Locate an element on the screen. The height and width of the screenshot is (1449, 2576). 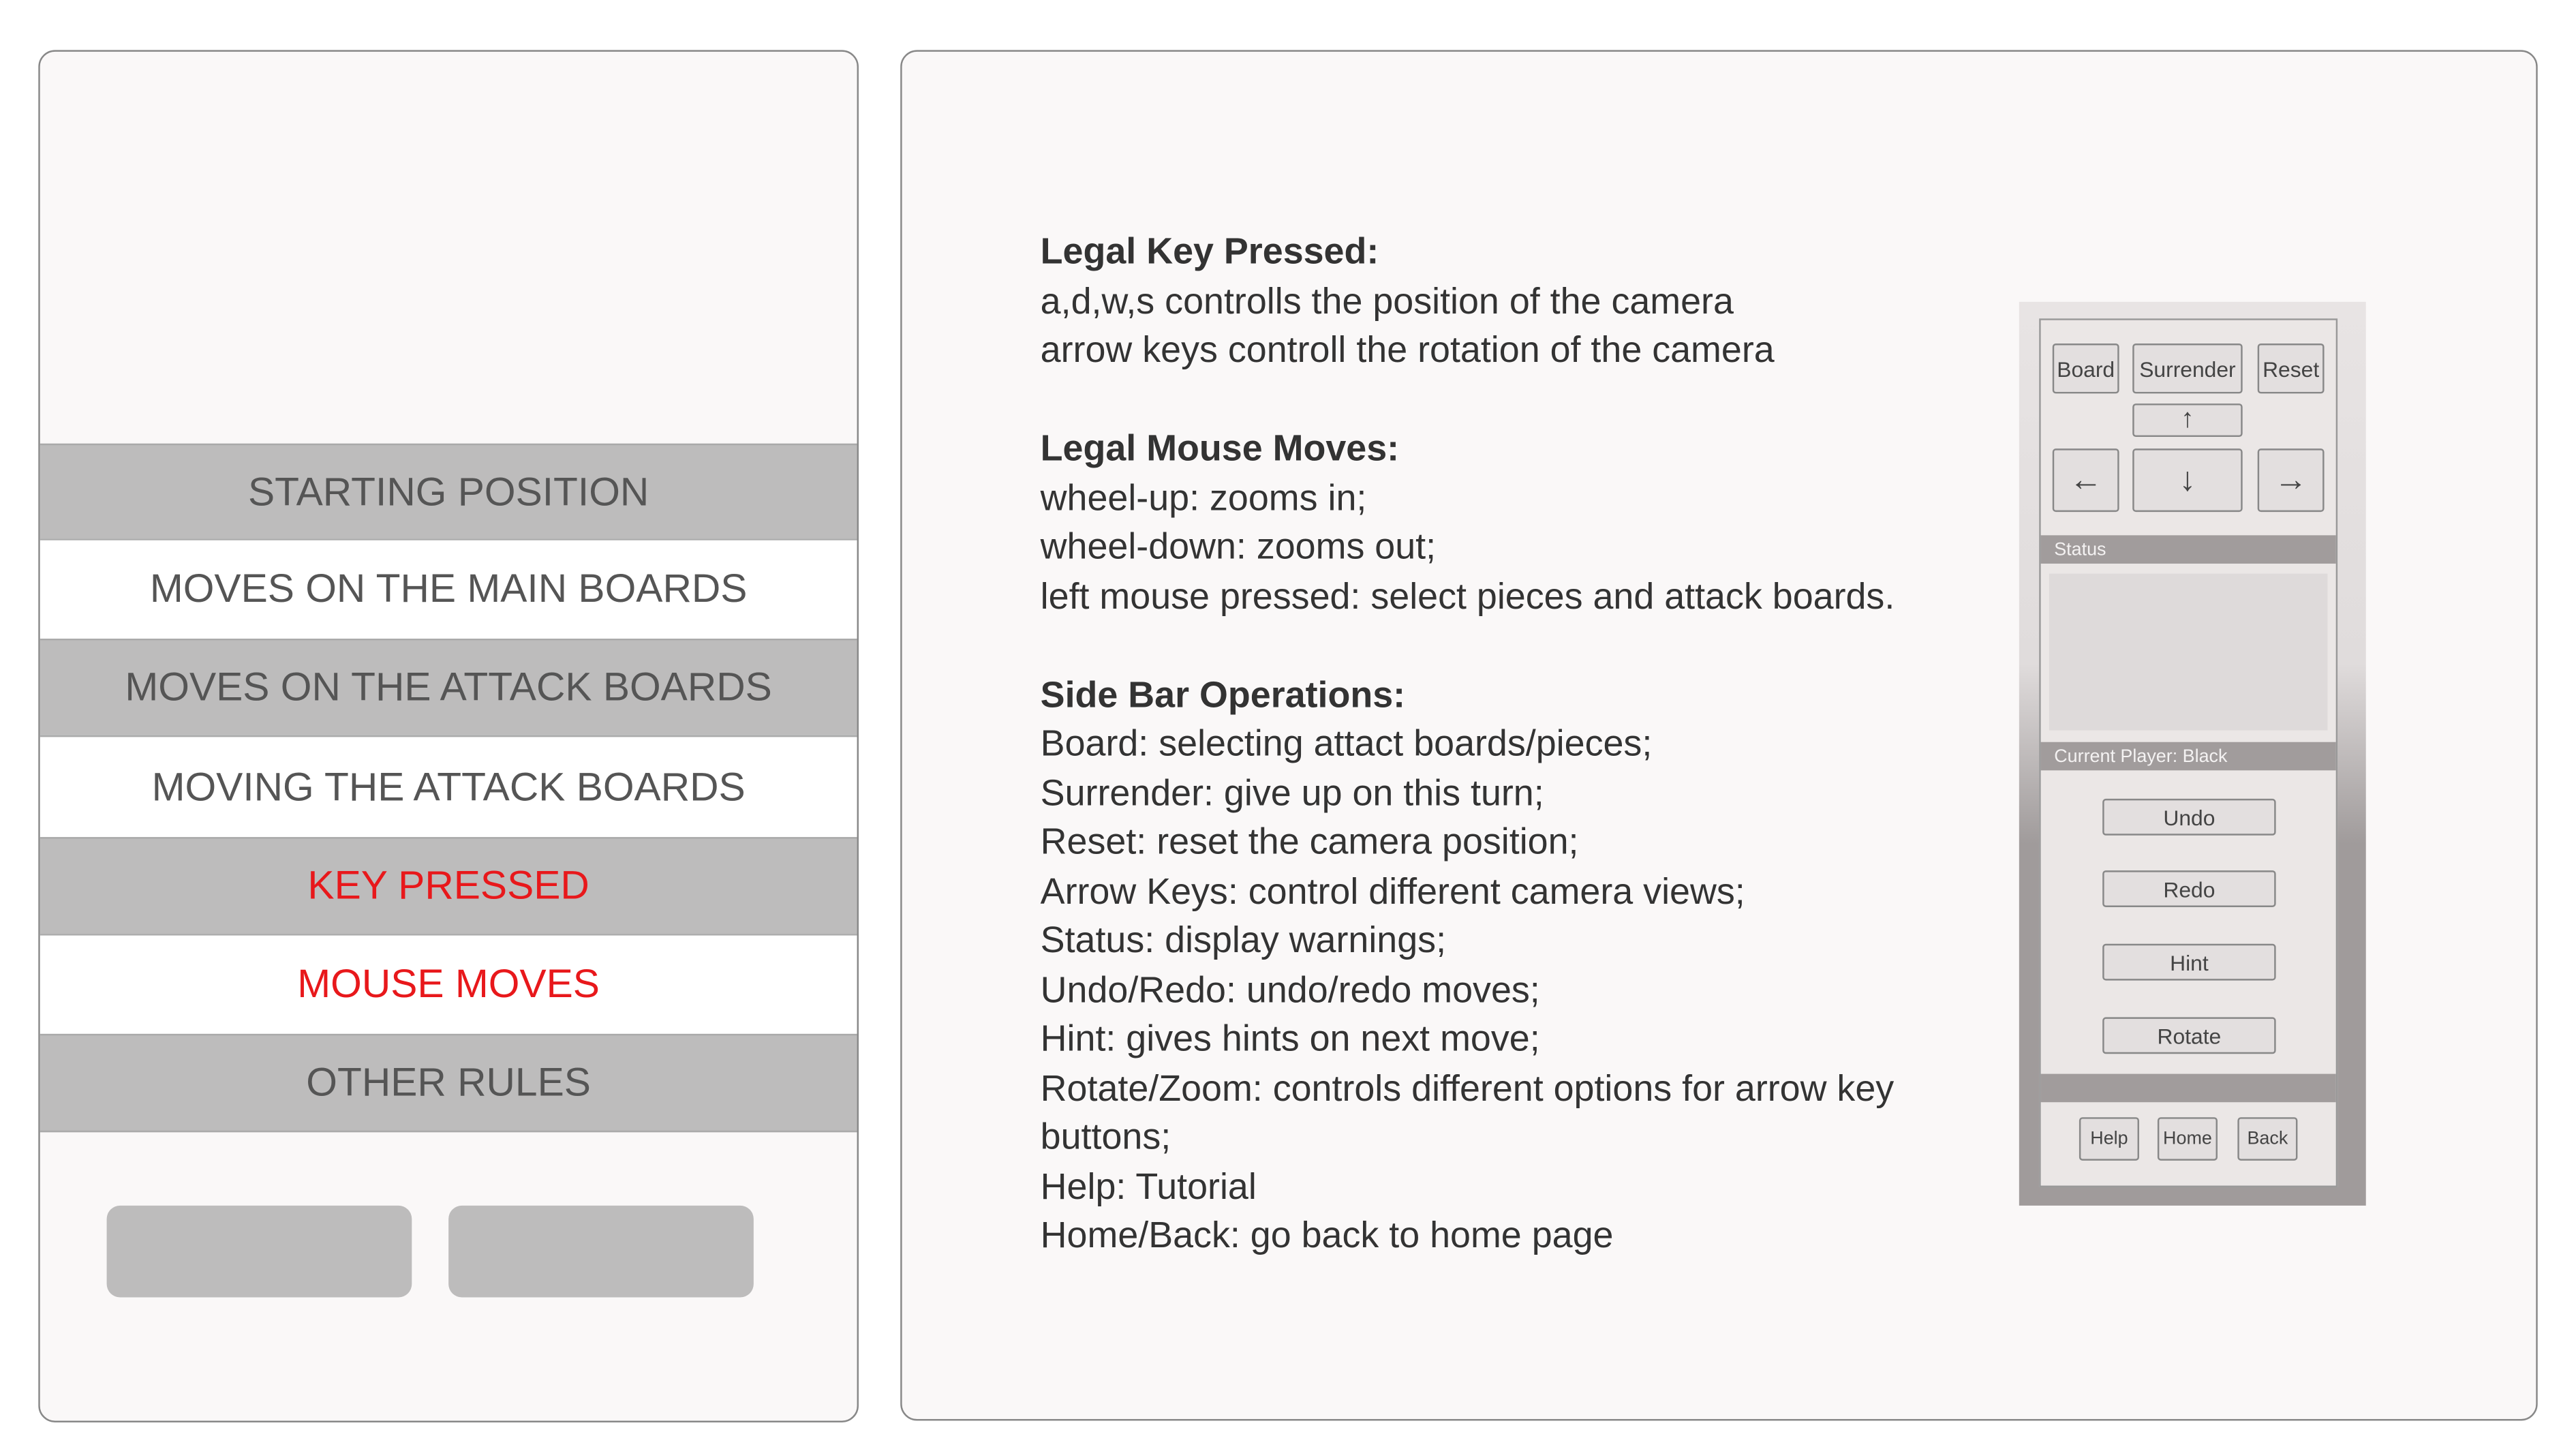
menu-item-starting-position: STARTING POSITION is located at coordinates (448, 491).